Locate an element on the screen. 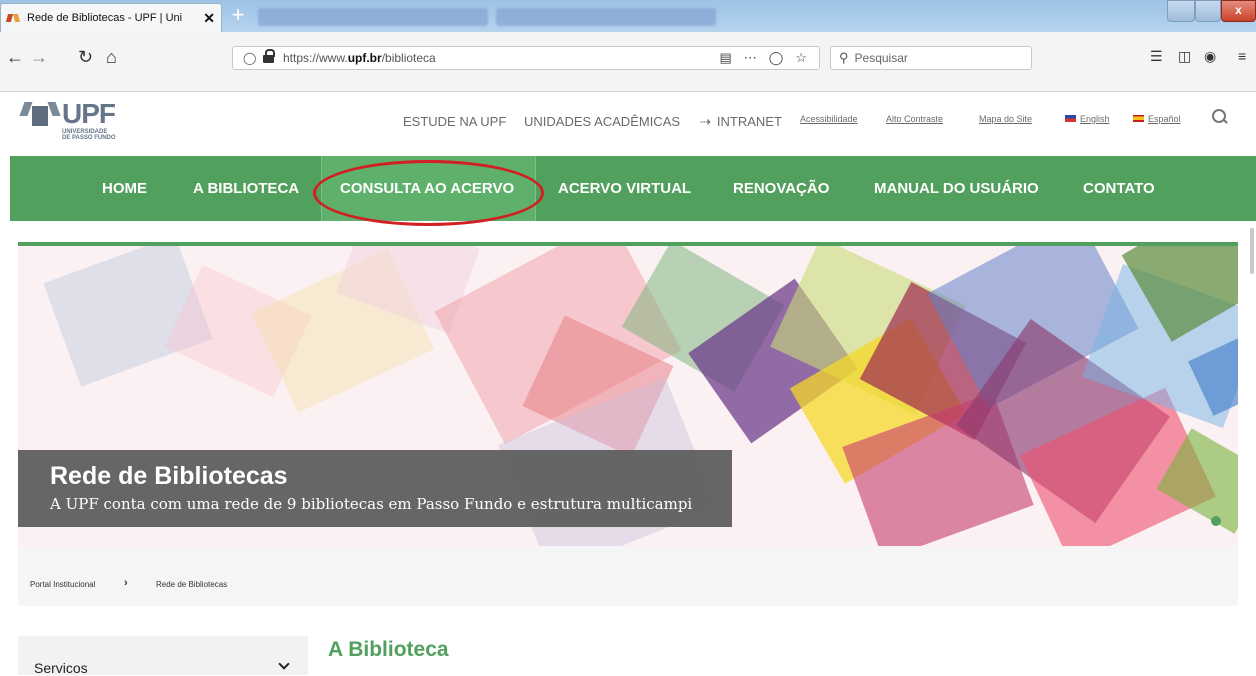 Image resolution: width=1256 pixels, height=676 pixels. page-title: A Biblioteca is located at coordinates (388, 649).